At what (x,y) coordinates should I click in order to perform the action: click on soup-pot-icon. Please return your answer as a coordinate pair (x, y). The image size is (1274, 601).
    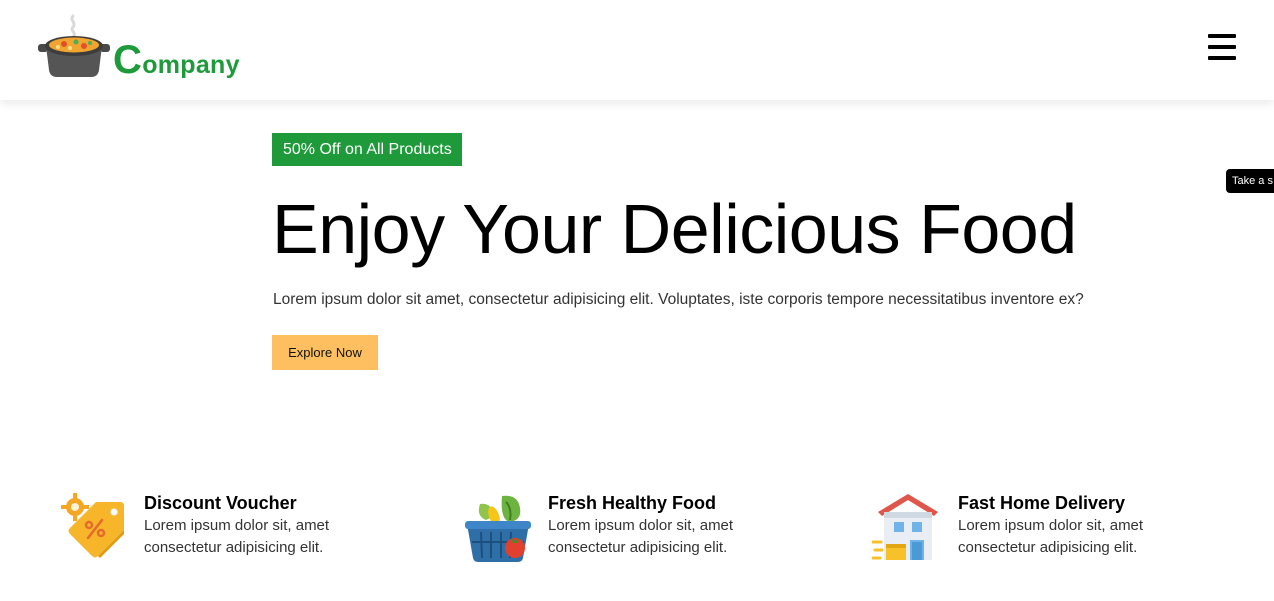
    Looking at the image, I should click on (74, 45).